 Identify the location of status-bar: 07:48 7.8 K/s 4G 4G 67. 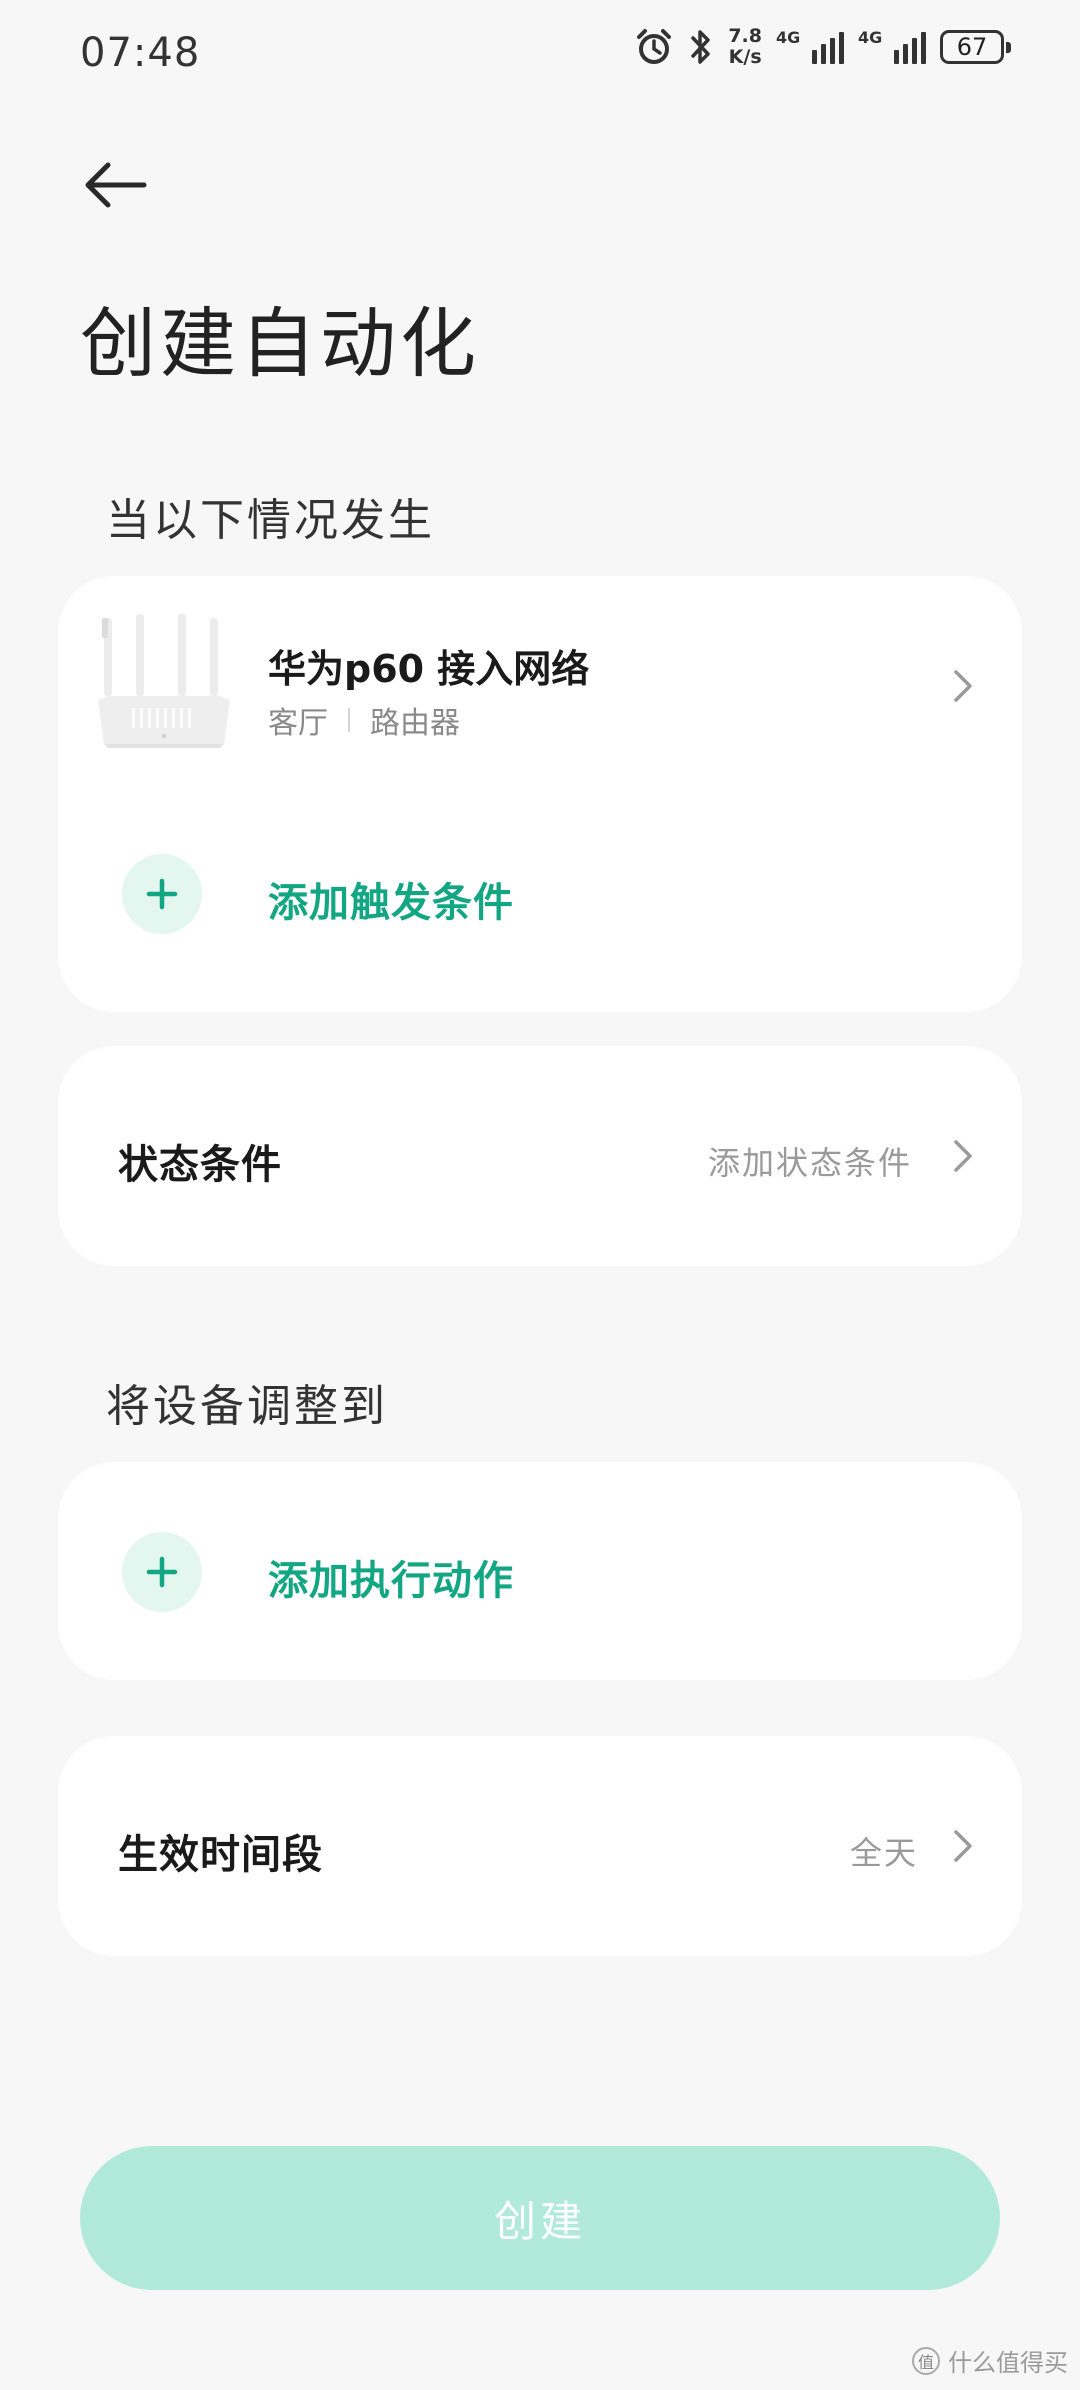
(540, 55).